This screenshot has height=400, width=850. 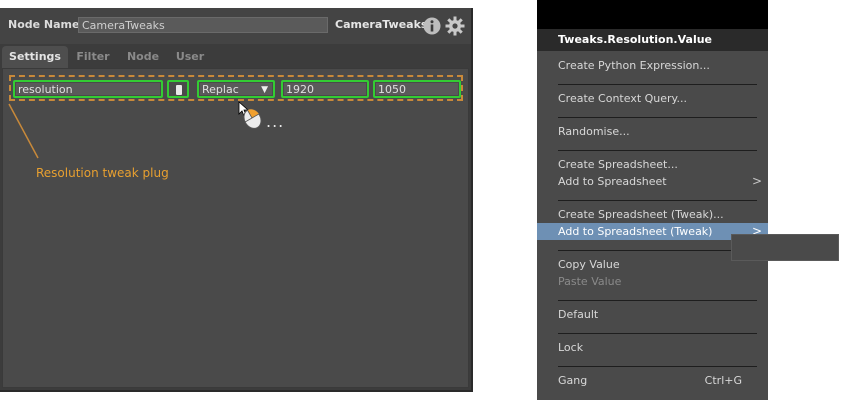 I want to click on tab-node: Node, so click(x=143, y=57).